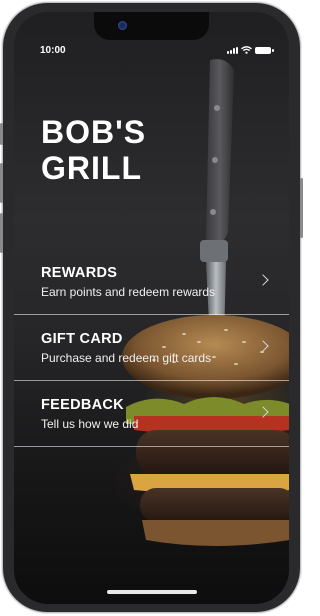 Image resolution: width=320 pixels, height=616 pixels. I want to click on menu-item-title: GIFT CARD, so click(82, 339).